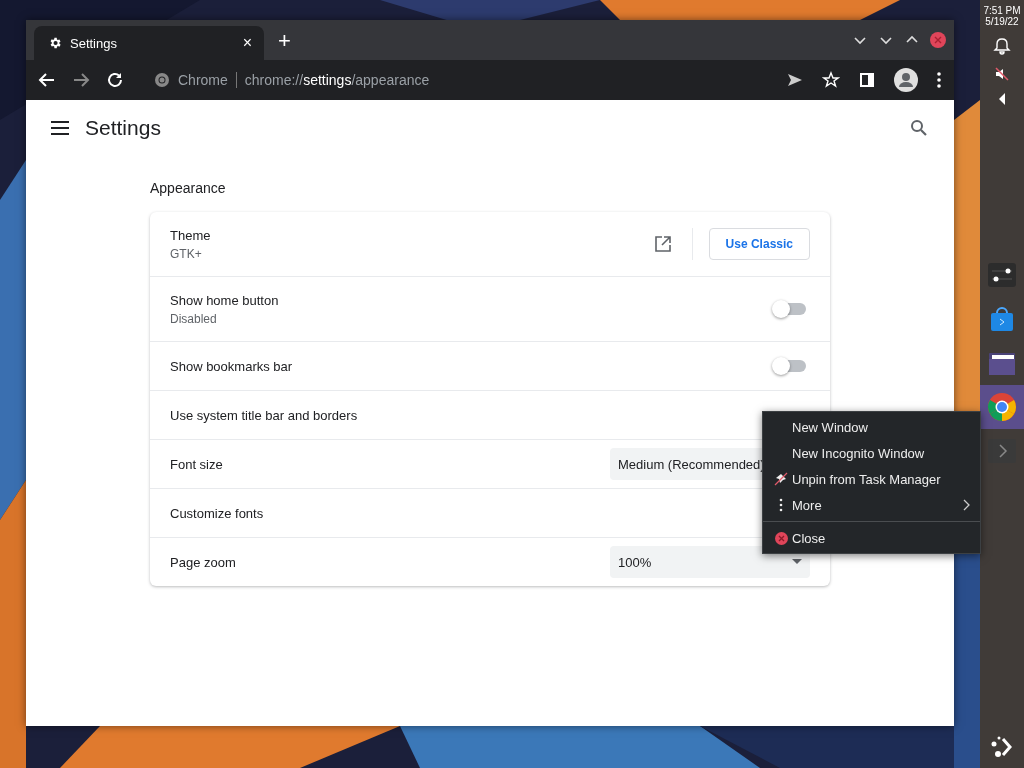  Describe the element at coordinates (1002, 21) in the screenshot. I see `clock-date: 5/19/22` at that location.